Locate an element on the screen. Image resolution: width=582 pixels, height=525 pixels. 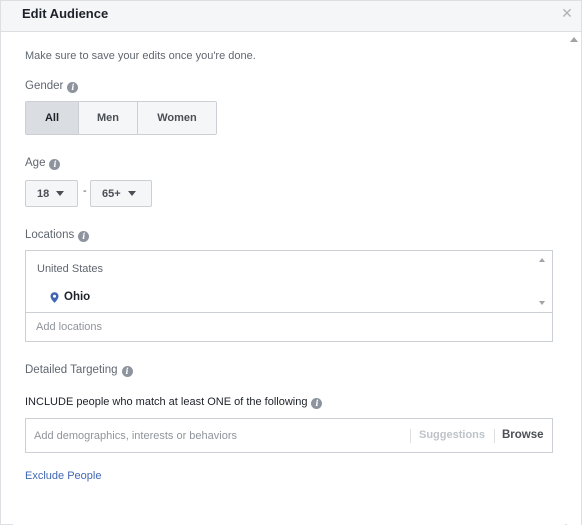
close-icon: ✕ is located at coordinates (567, 13).